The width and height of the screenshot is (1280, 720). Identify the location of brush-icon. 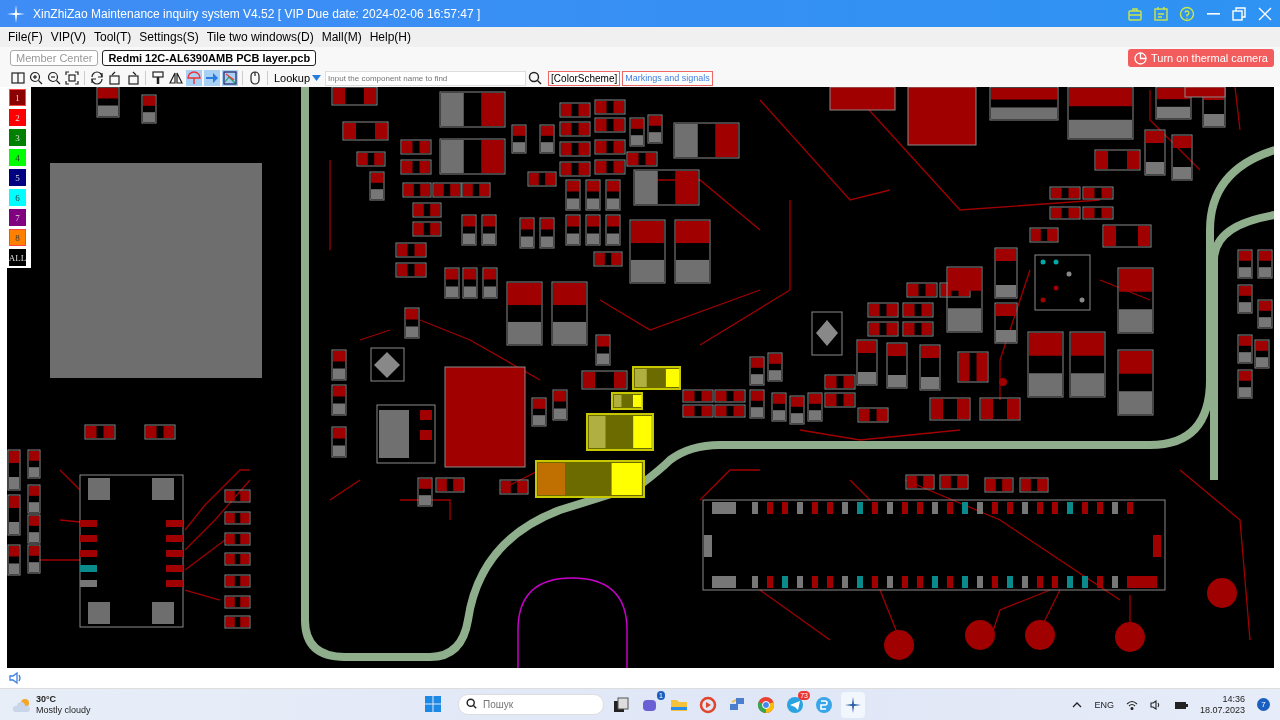
(158, 78).